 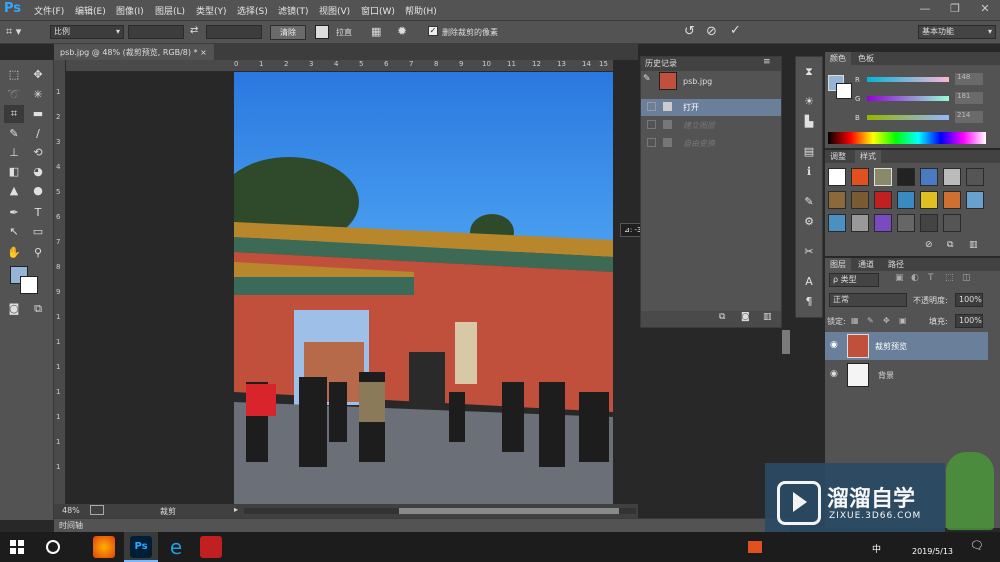 What do you see at coordinates (755, 547) in the screenshot?
I see `tray-app-icon` at bounding box center [755, 547].